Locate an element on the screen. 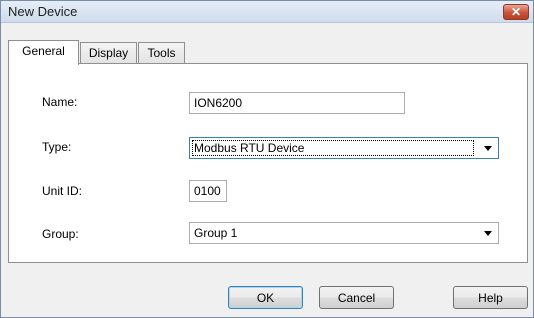 The width and height of the screenshot is (534, 318). group-select-value: Group 1 is located at coordinates (216, 233).